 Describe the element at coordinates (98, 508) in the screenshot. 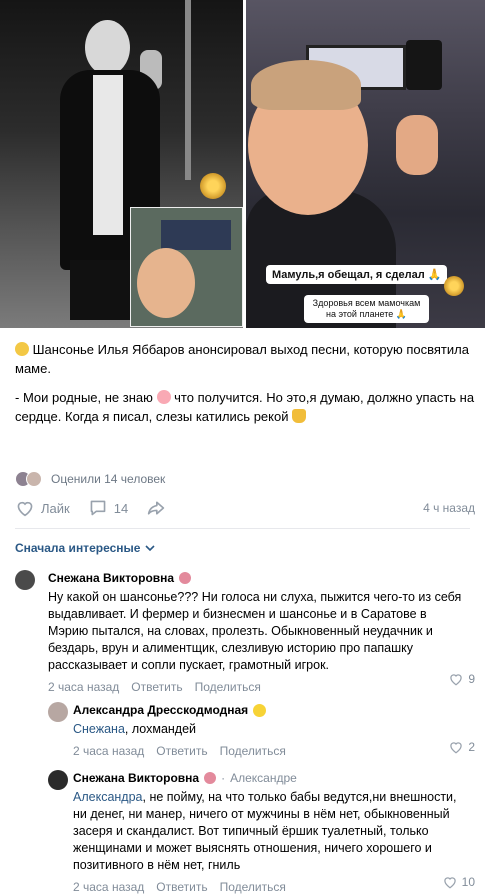

I see `comment-icon` at that location.